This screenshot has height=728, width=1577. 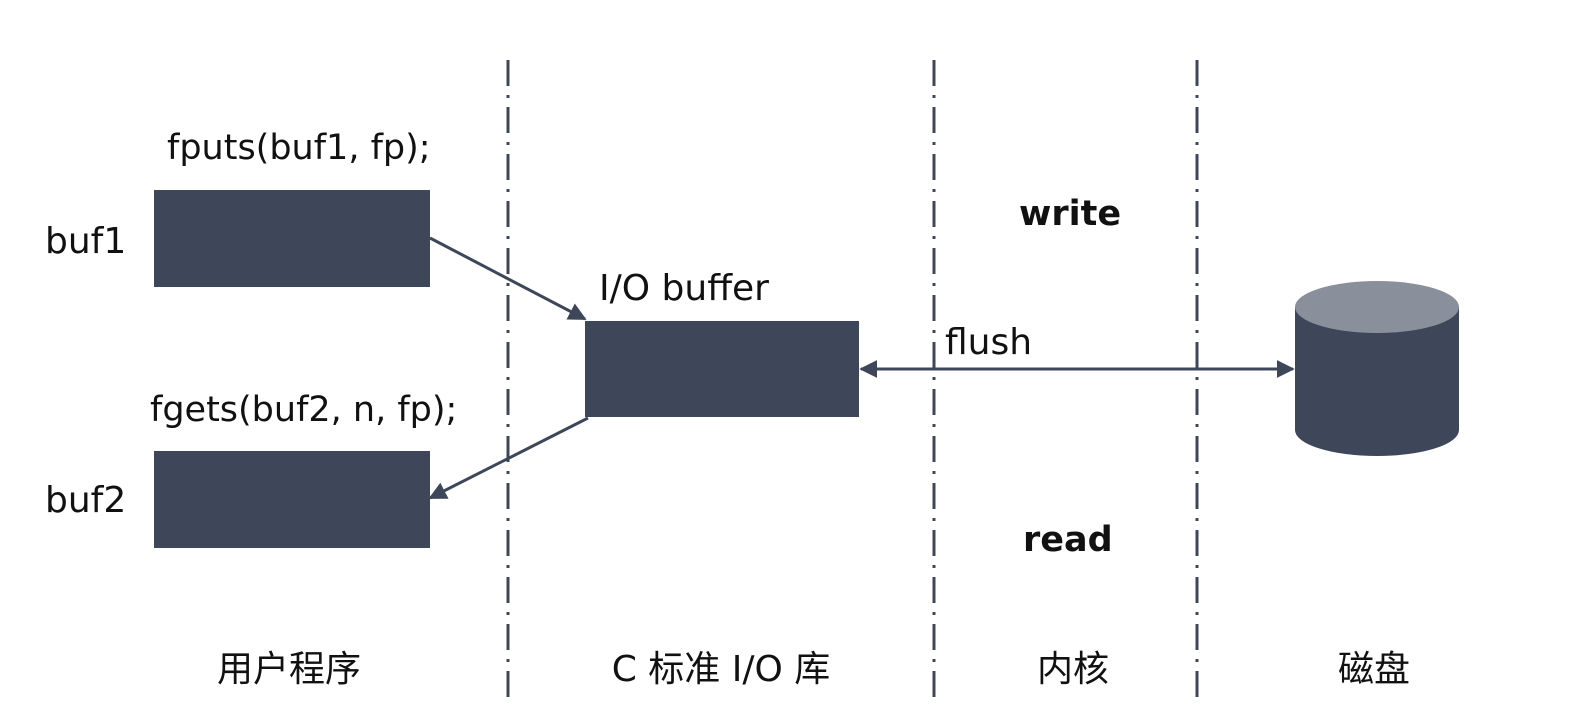 What do you see at coordinates (299, 148) in the screenshot?
I see `fputs-call-label: fputs(buf1, fp);` at bounding box center [299, 148].